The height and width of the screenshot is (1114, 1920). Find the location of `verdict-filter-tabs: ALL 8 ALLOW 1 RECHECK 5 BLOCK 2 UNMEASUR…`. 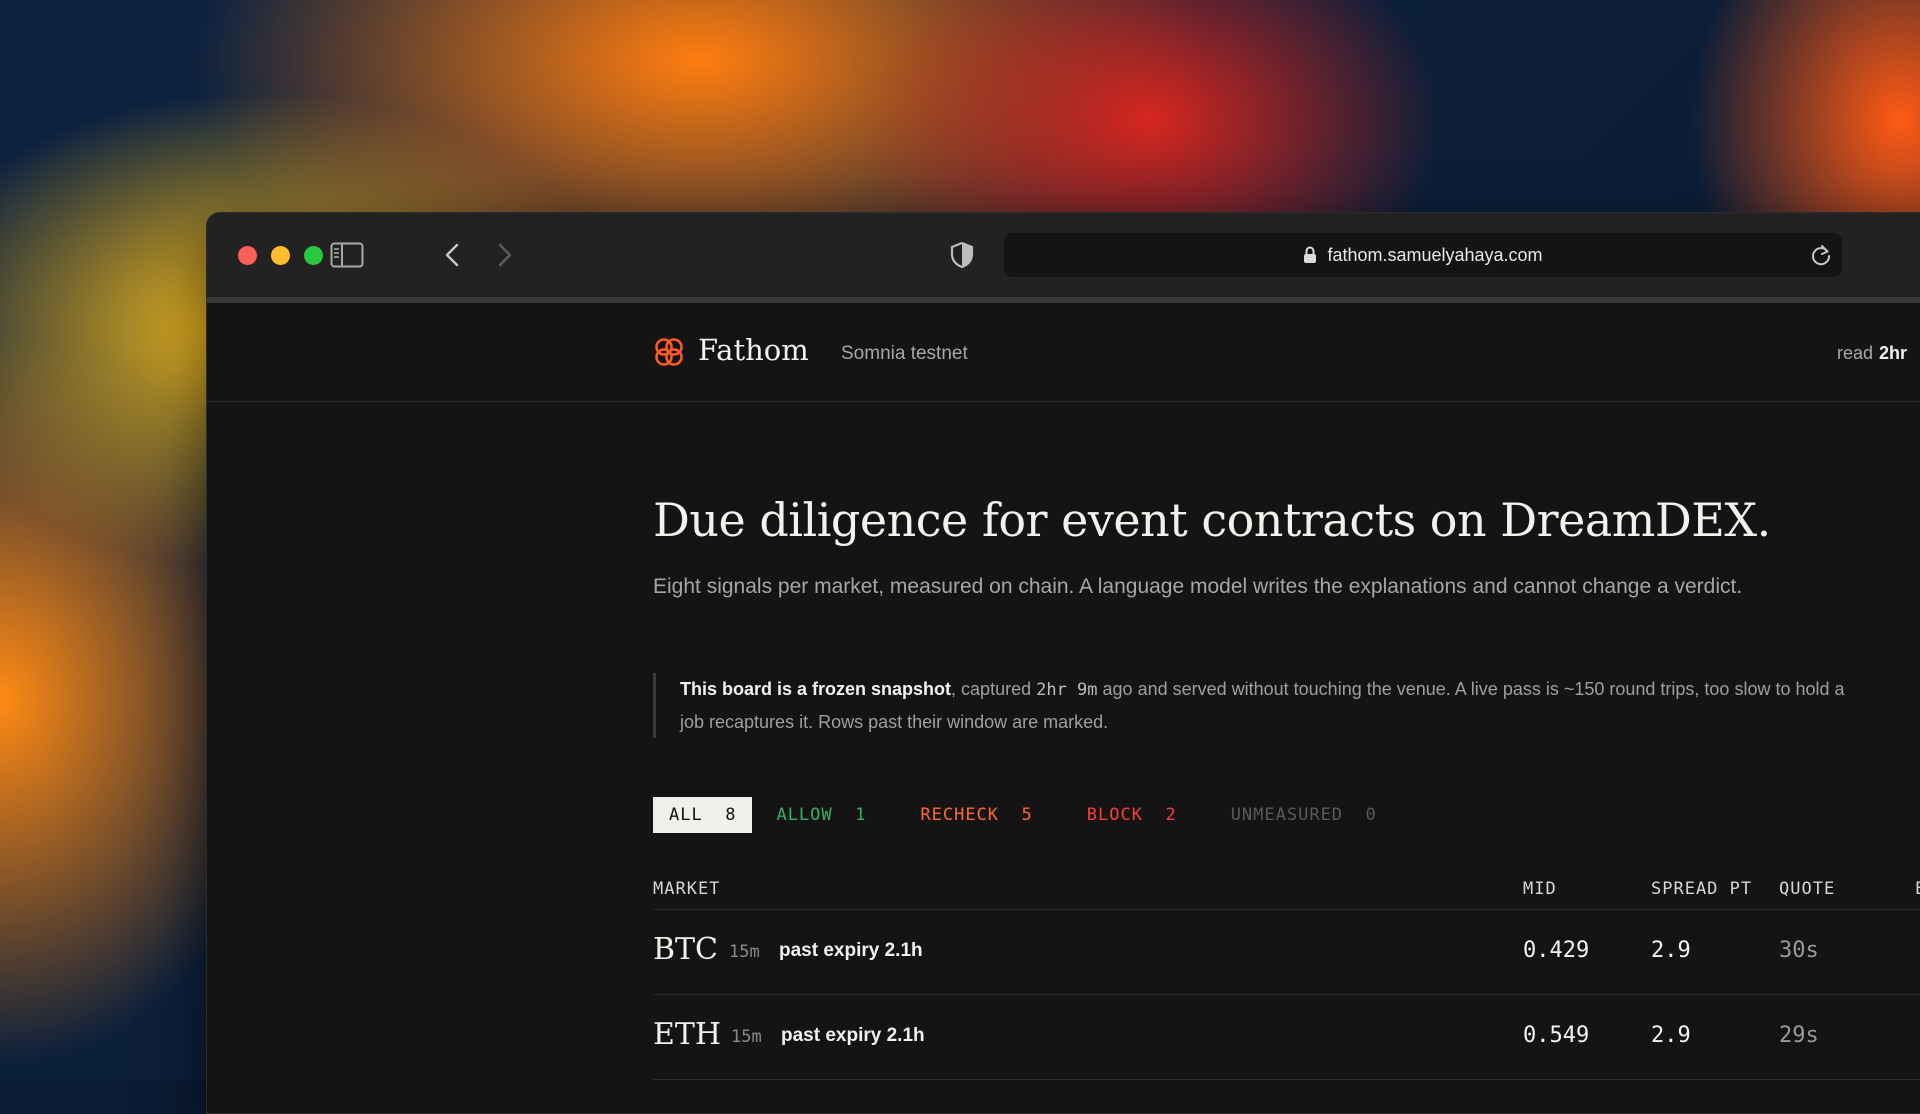

verdict-filter-tabs: ALL 8 ALLOW 1 RECHECK 5 BLOCK 2 UNMEASUR… is located at coordinates (1027, 815).